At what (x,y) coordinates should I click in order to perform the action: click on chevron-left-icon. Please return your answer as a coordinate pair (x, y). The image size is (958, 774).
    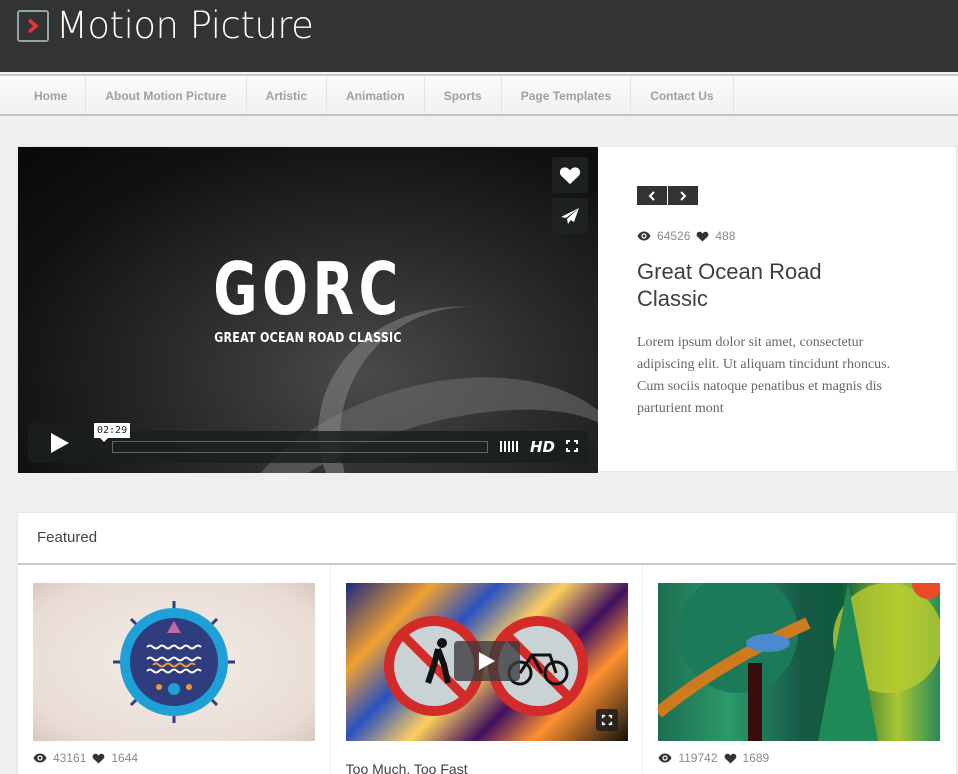
    Looking at the image, I should click on (651, 195).